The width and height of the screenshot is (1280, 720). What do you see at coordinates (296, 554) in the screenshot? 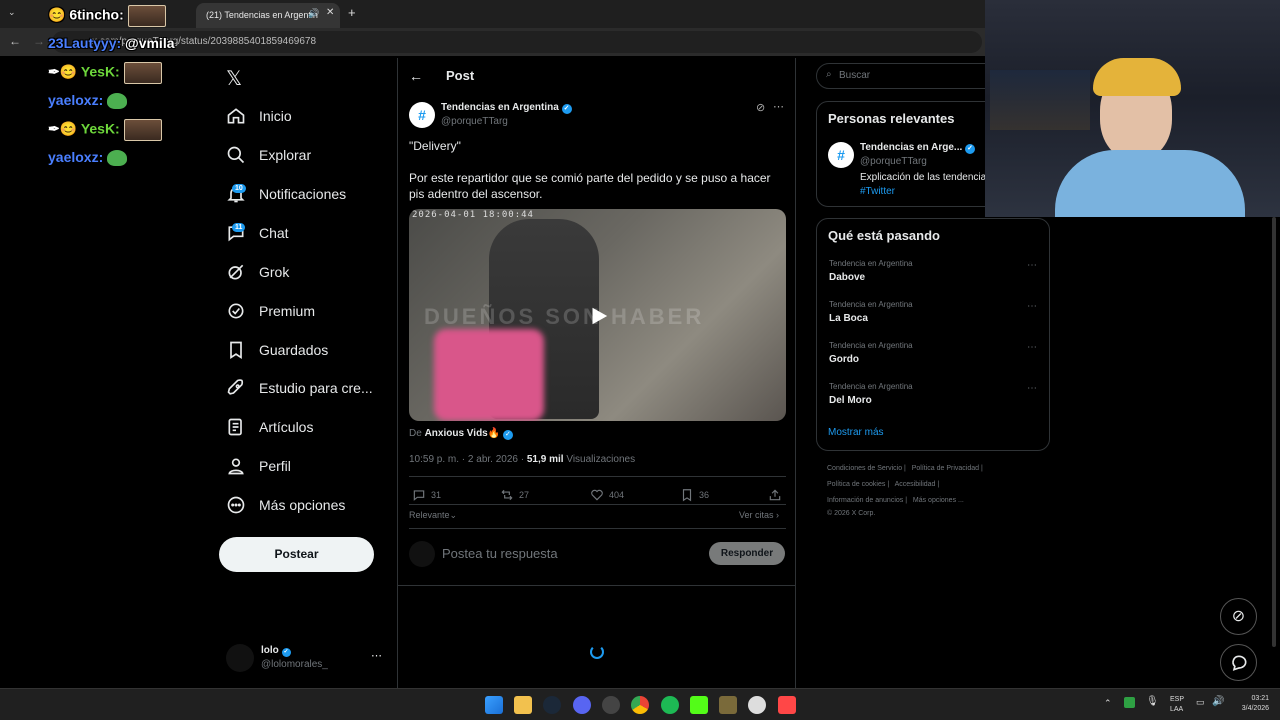
I see `post-button: Postear` at bounding box center [296, 554].